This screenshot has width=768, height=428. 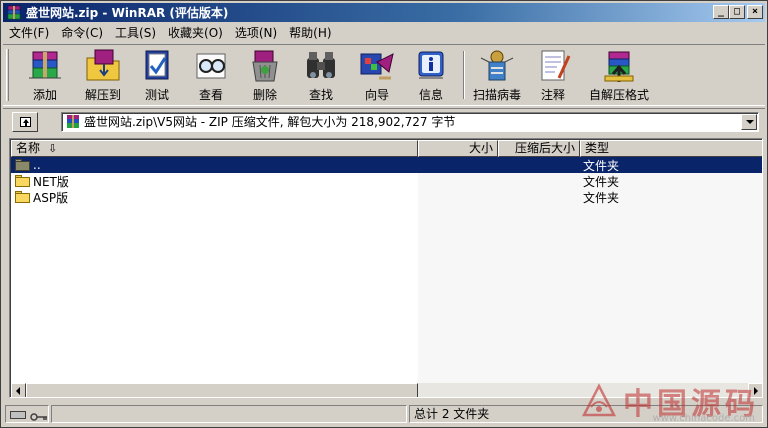 What do you see at coordinates (45, 66) in the screenshot?
I see `add-archive-icon` at bounding box center [45, 66].